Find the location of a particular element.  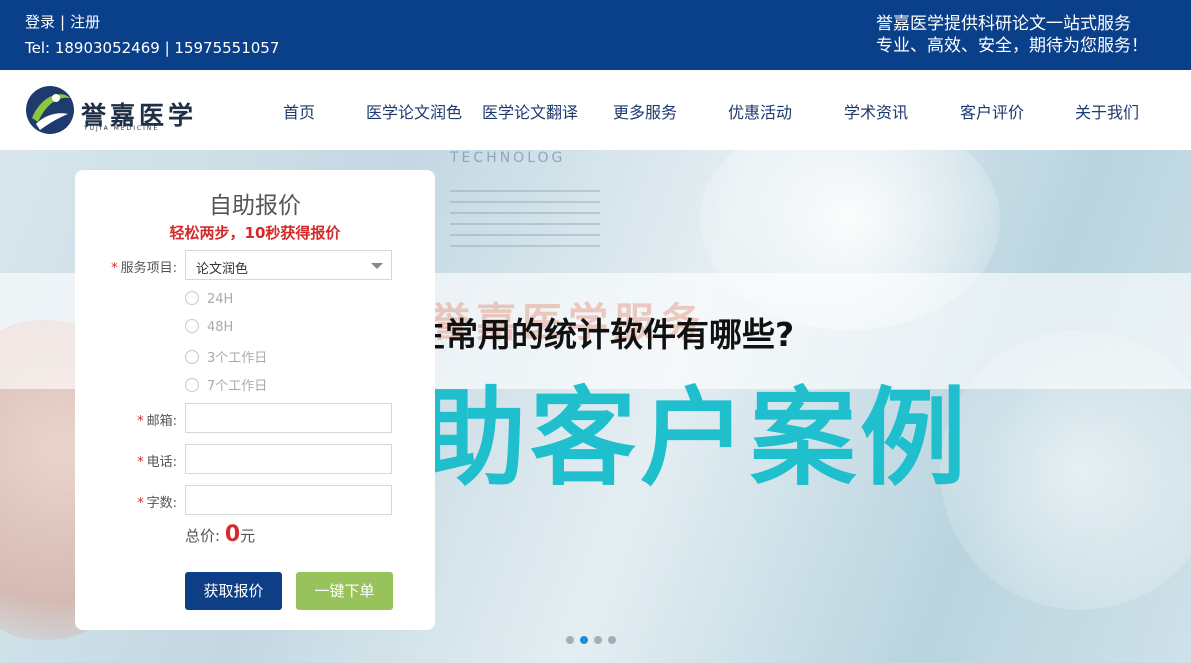

register-link: 注册 is located at coordinates (85, 22).